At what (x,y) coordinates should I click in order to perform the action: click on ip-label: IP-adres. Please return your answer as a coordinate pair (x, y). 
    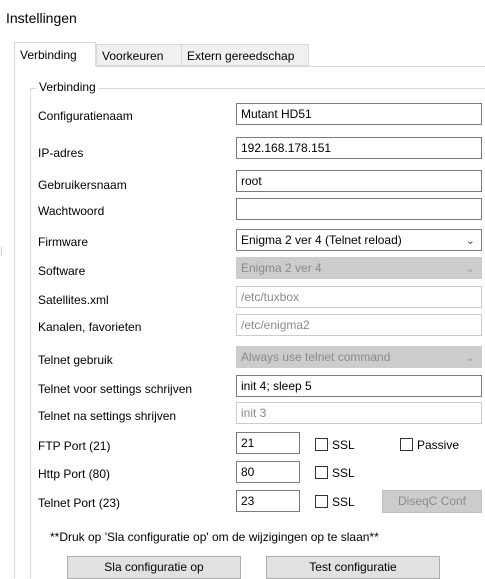
    Looking at the image, I should click on (61, 153).